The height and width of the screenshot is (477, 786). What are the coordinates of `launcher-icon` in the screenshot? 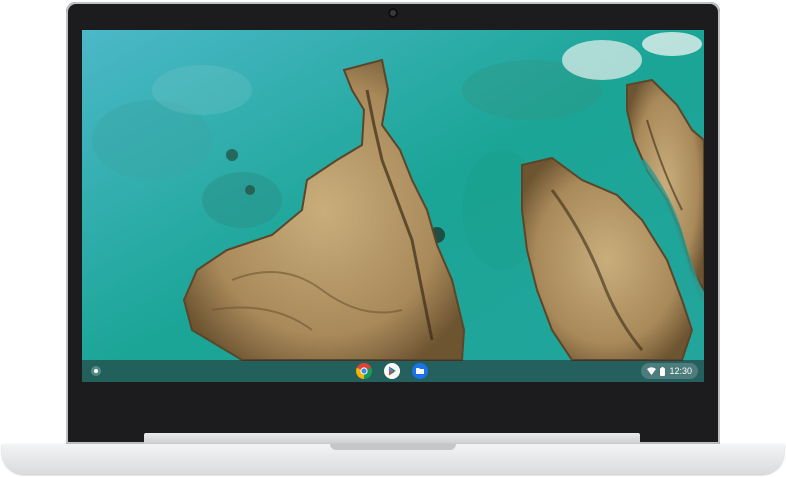 It's located at (96, 371).